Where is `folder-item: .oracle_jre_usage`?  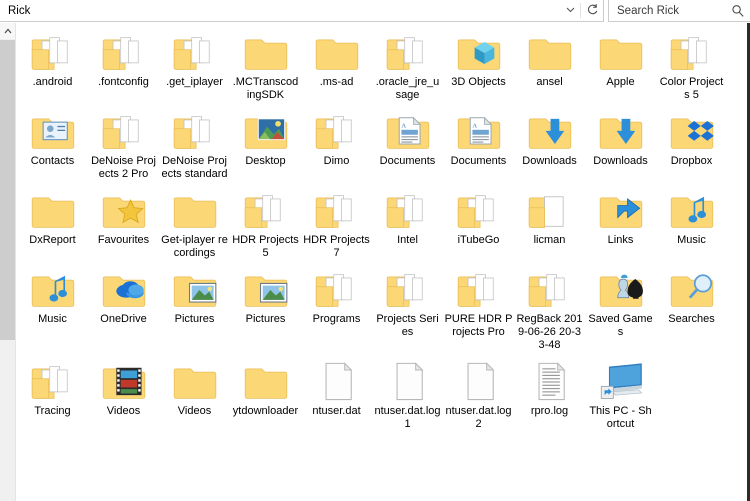
folder-item: .oracle_jre_usage is located at coordinates (407, 62).